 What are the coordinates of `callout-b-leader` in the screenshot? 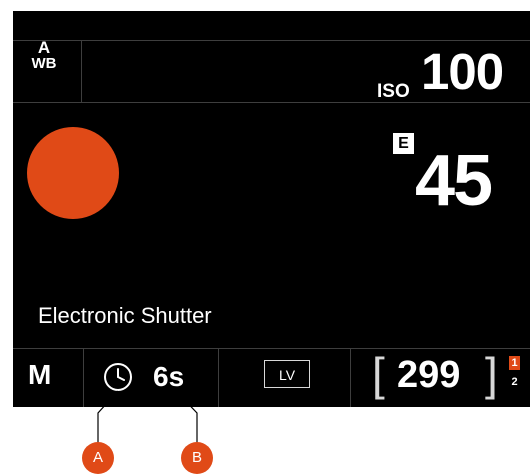 It's located at (186, 417).